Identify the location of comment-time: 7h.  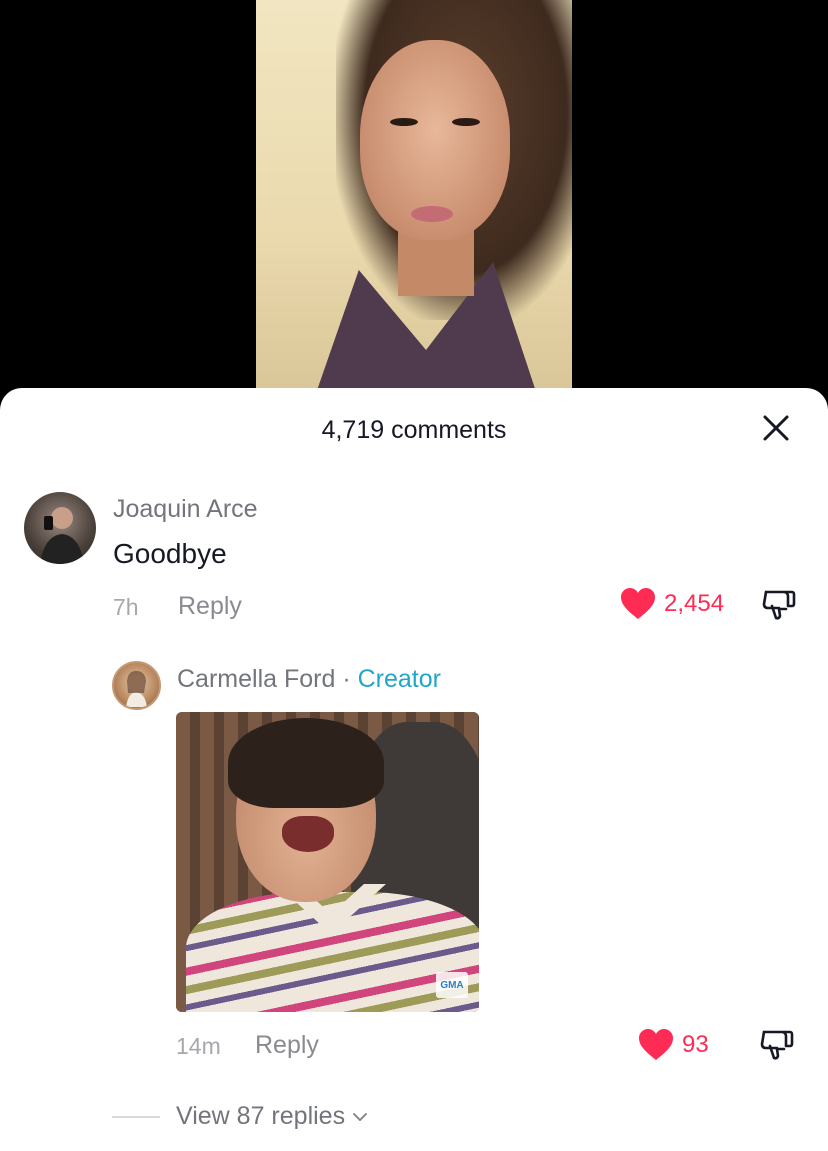
(126, 607).